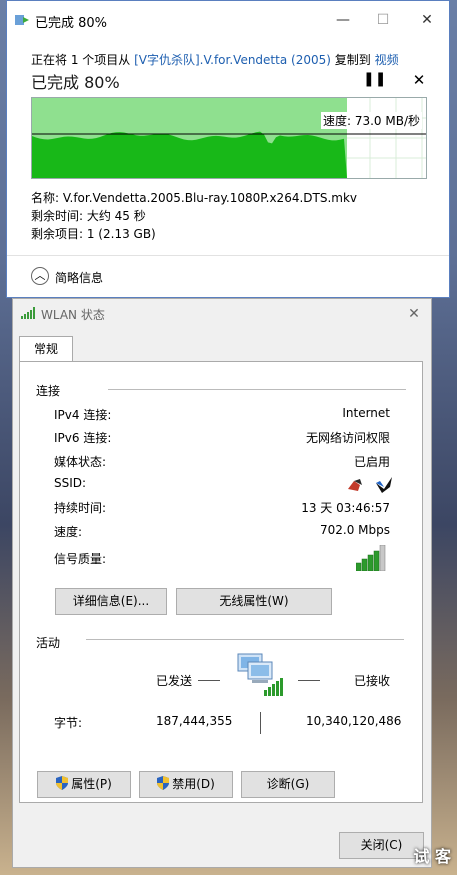 This screenshot has height=875, width=457. I want to click on bytes-received: 10,340,120,486, so click(354, 721).